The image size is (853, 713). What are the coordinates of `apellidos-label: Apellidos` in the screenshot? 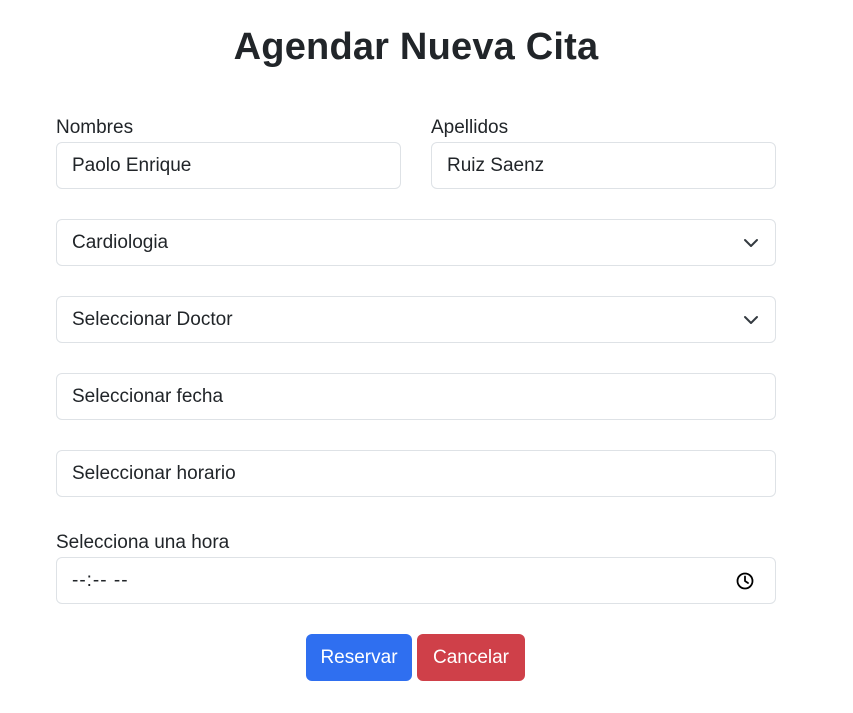 It's located at (470, 127).